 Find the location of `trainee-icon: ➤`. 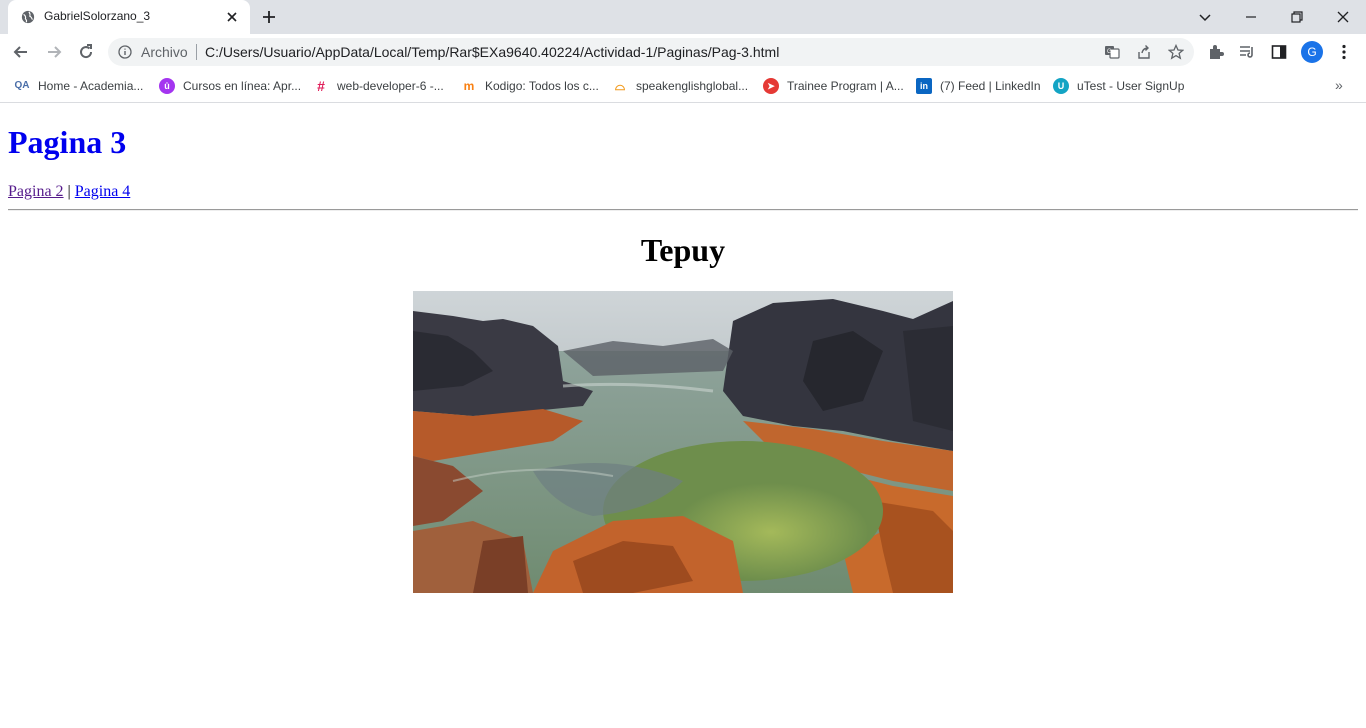

trainee-icon: ➤ is located at coordinates (771, 86).